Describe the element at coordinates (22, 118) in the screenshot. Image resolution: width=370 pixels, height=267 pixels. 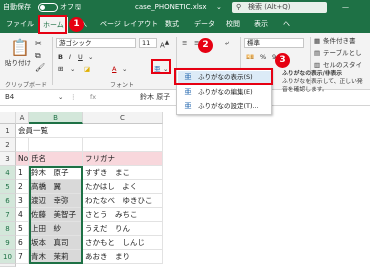
I see `column-header-a: A` at that location.